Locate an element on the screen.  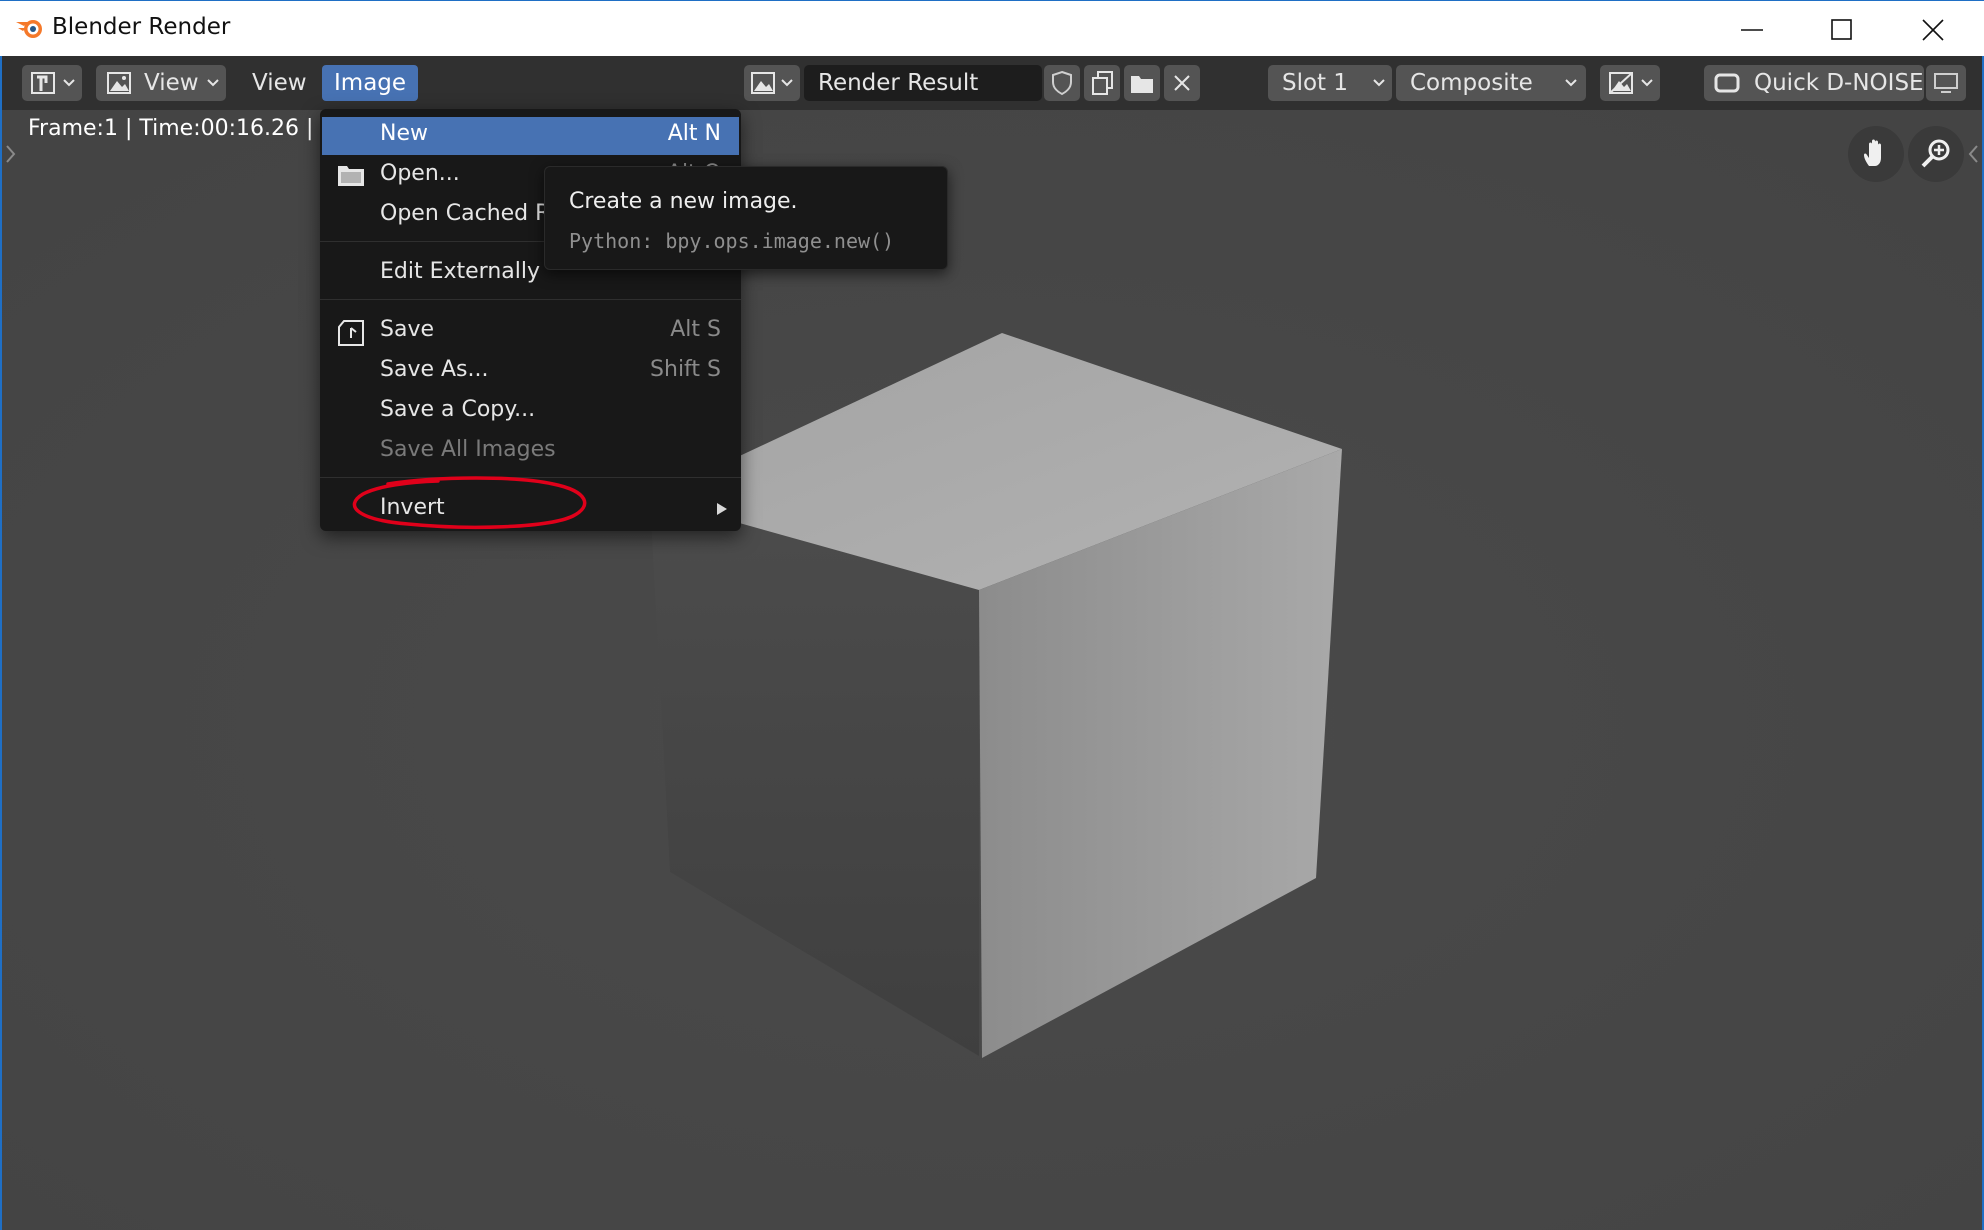
image-editor-icon is located at coordinates (43, 83).